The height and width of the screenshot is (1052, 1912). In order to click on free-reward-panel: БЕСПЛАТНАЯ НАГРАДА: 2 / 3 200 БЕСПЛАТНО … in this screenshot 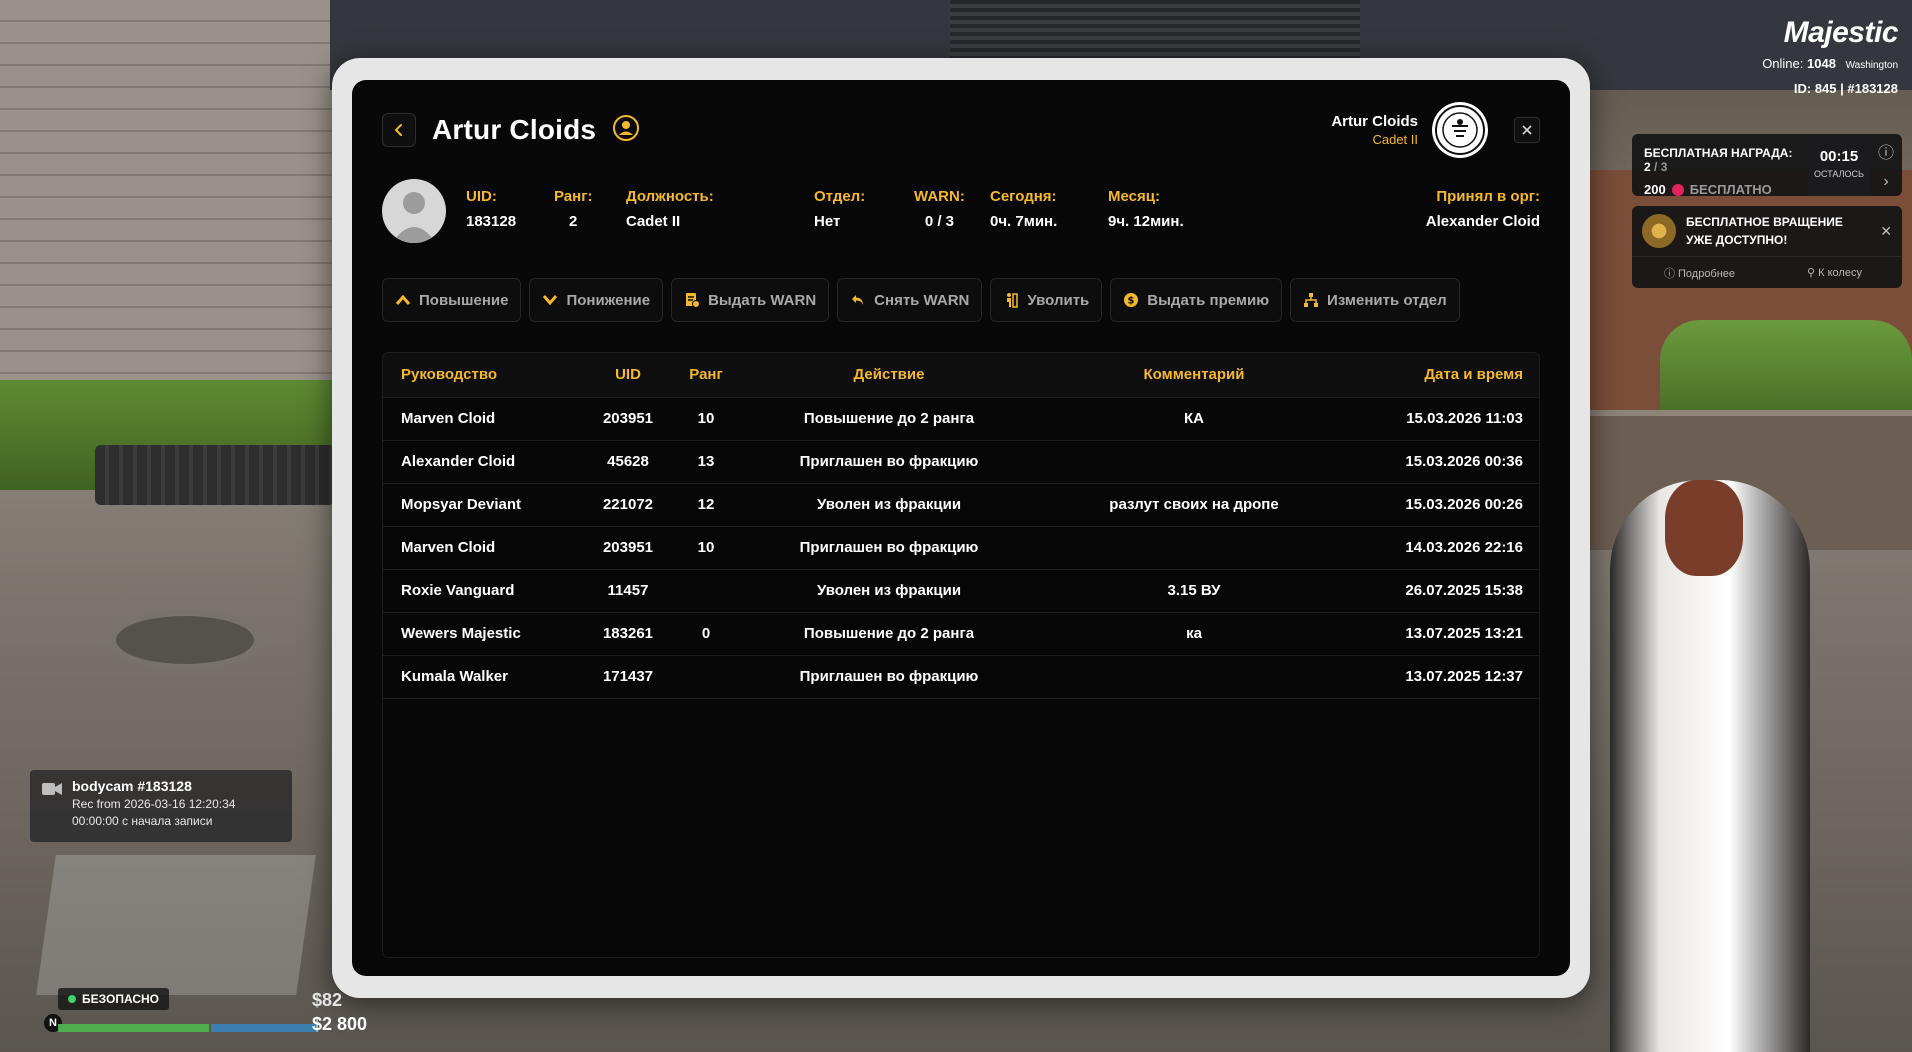, I will do `click(1767, 165)`.